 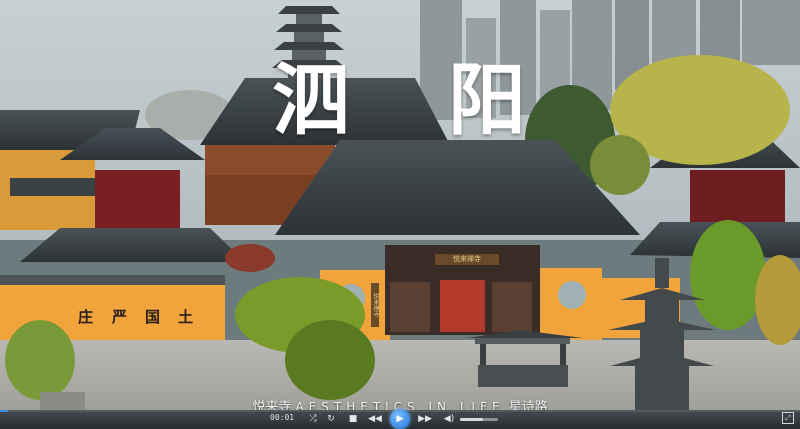 I want to click on gate-plaque: 悦来禅寺, so click(x=467, y=259).